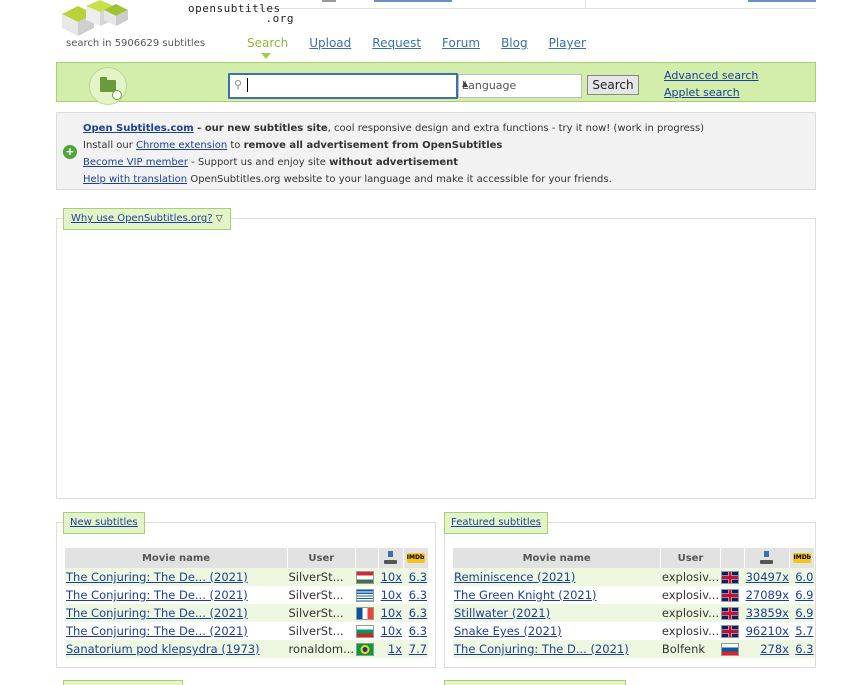  What do you see at coordinates (396, 43) in the screenshot?
I see `nav-request: Request` at bounding box center [396, 43].